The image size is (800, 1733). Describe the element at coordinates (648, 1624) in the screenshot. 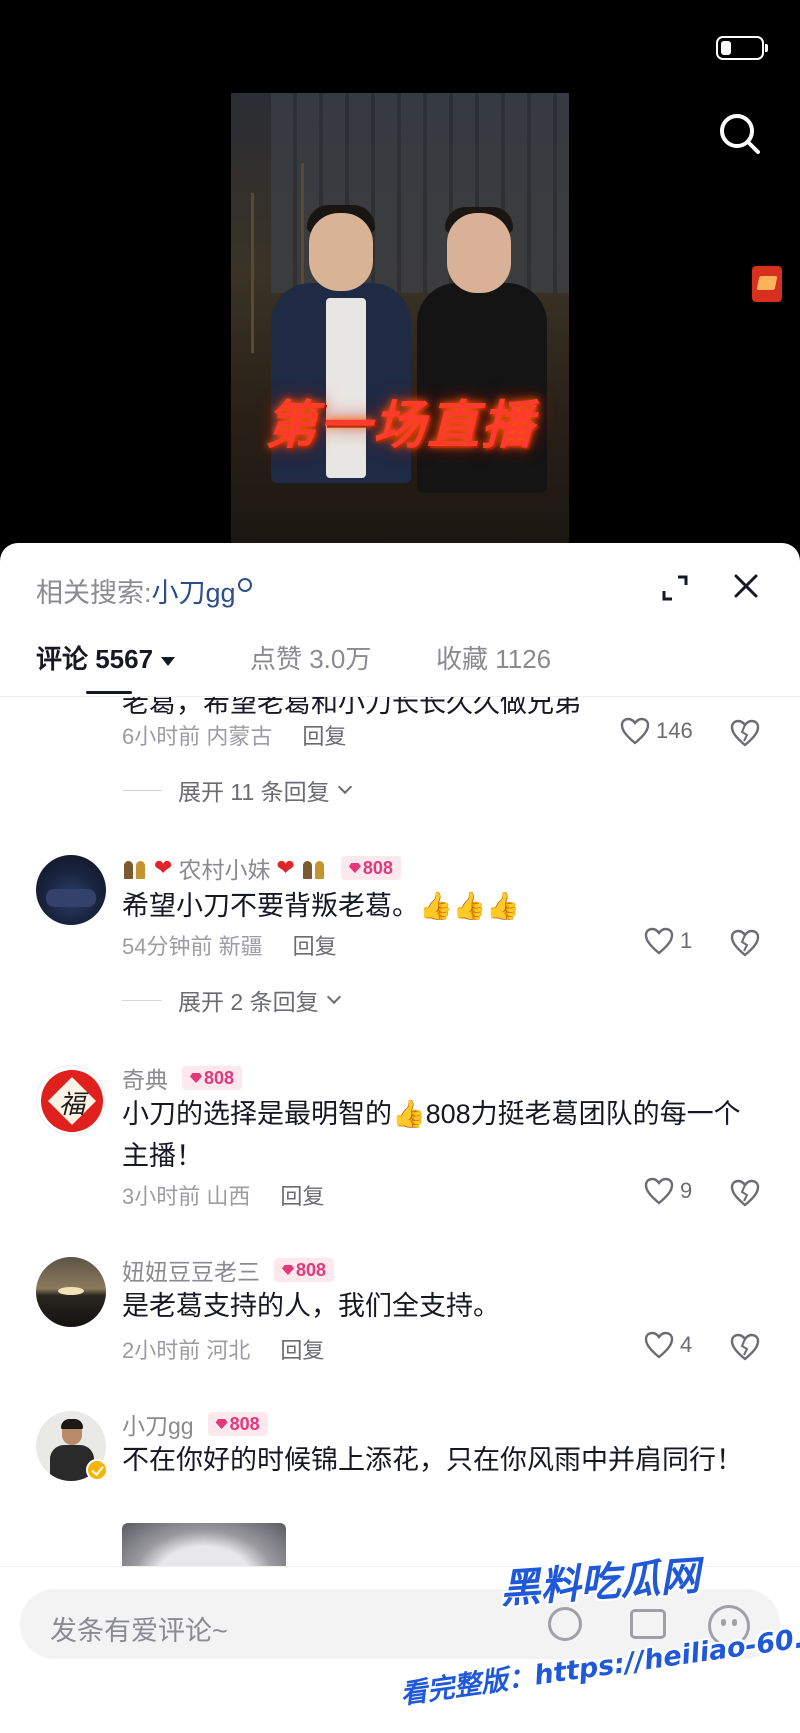

I see `image-icon` at that location.